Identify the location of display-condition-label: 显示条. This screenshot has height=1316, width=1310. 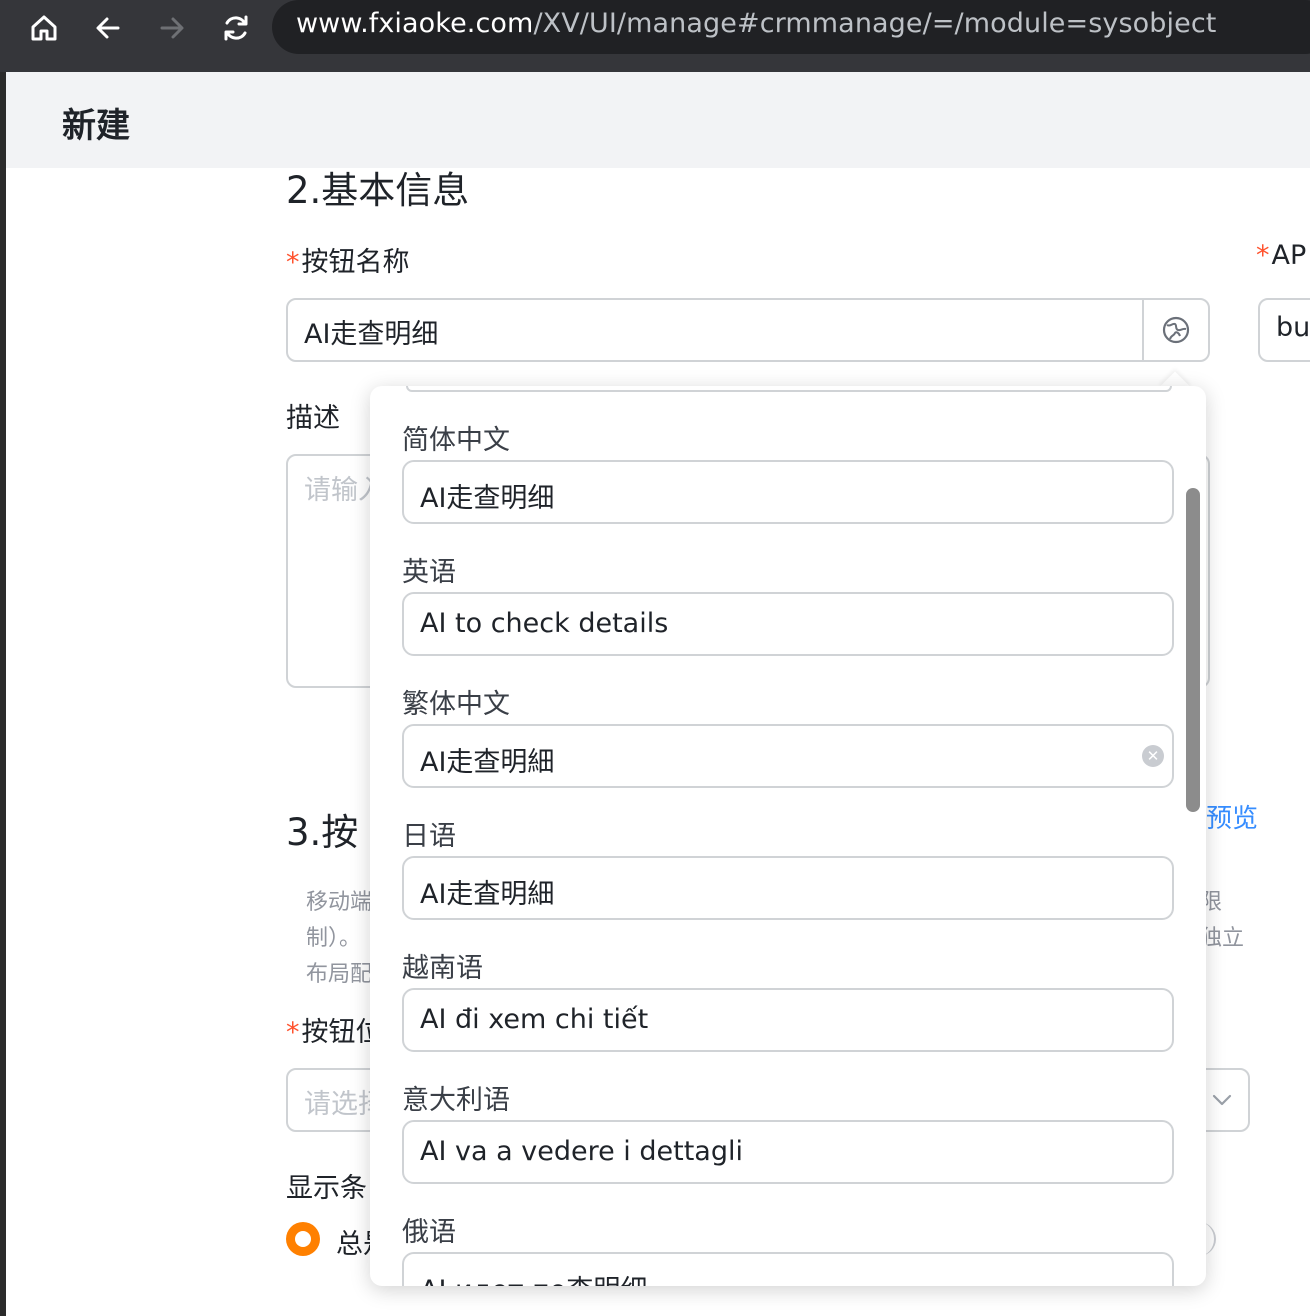
(326, 1188).